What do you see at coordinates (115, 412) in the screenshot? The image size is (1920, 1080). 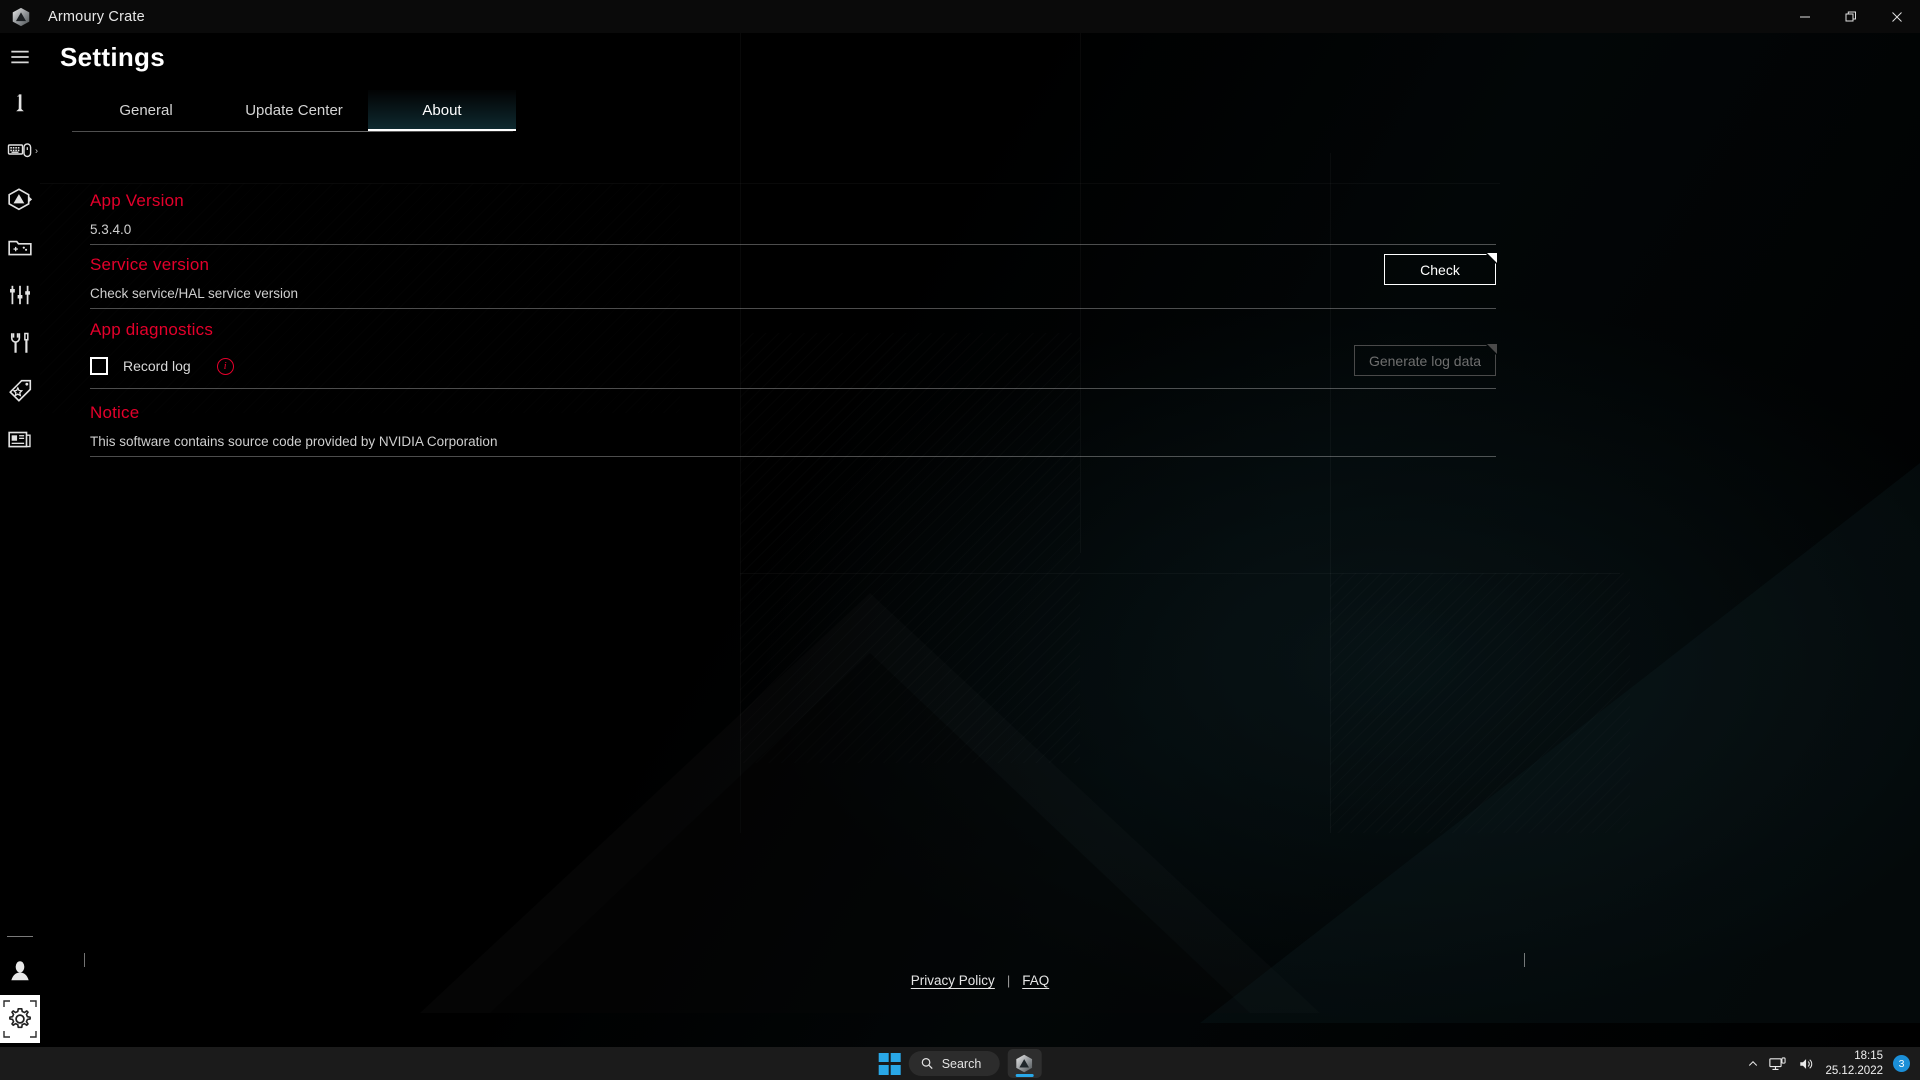 I see `notice-heading: Notice` at bounding box center [115, 412].